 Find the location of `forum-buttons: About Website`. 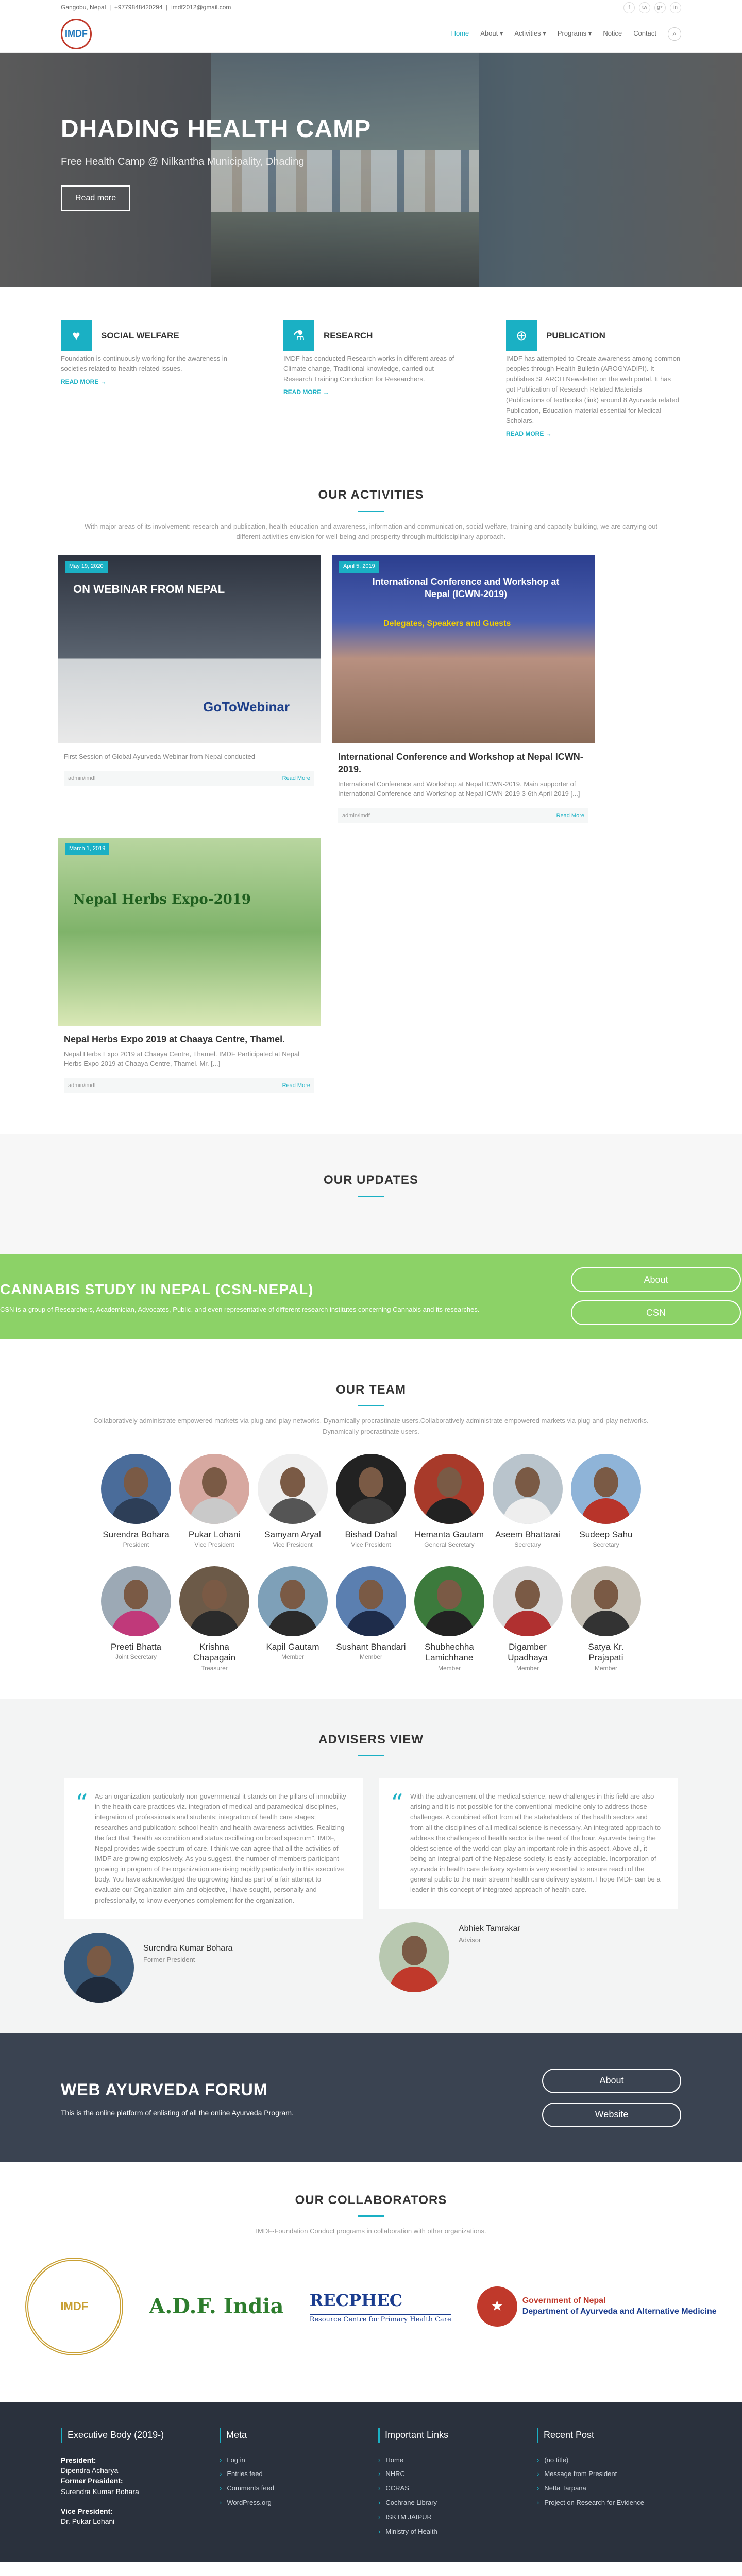

forum-buttons: About Website is located at coordinates (611, 2097).